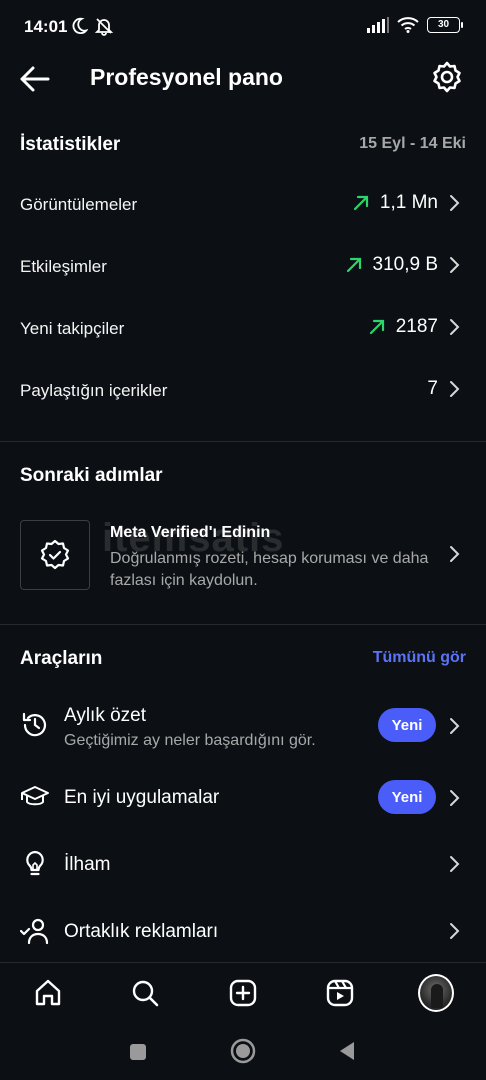 This screenshot has height=1080, width=486. What do you see at coordinates (87, 864) in the screenshot?
I see `tool-title: İlham` at bounding box center [87, 864].